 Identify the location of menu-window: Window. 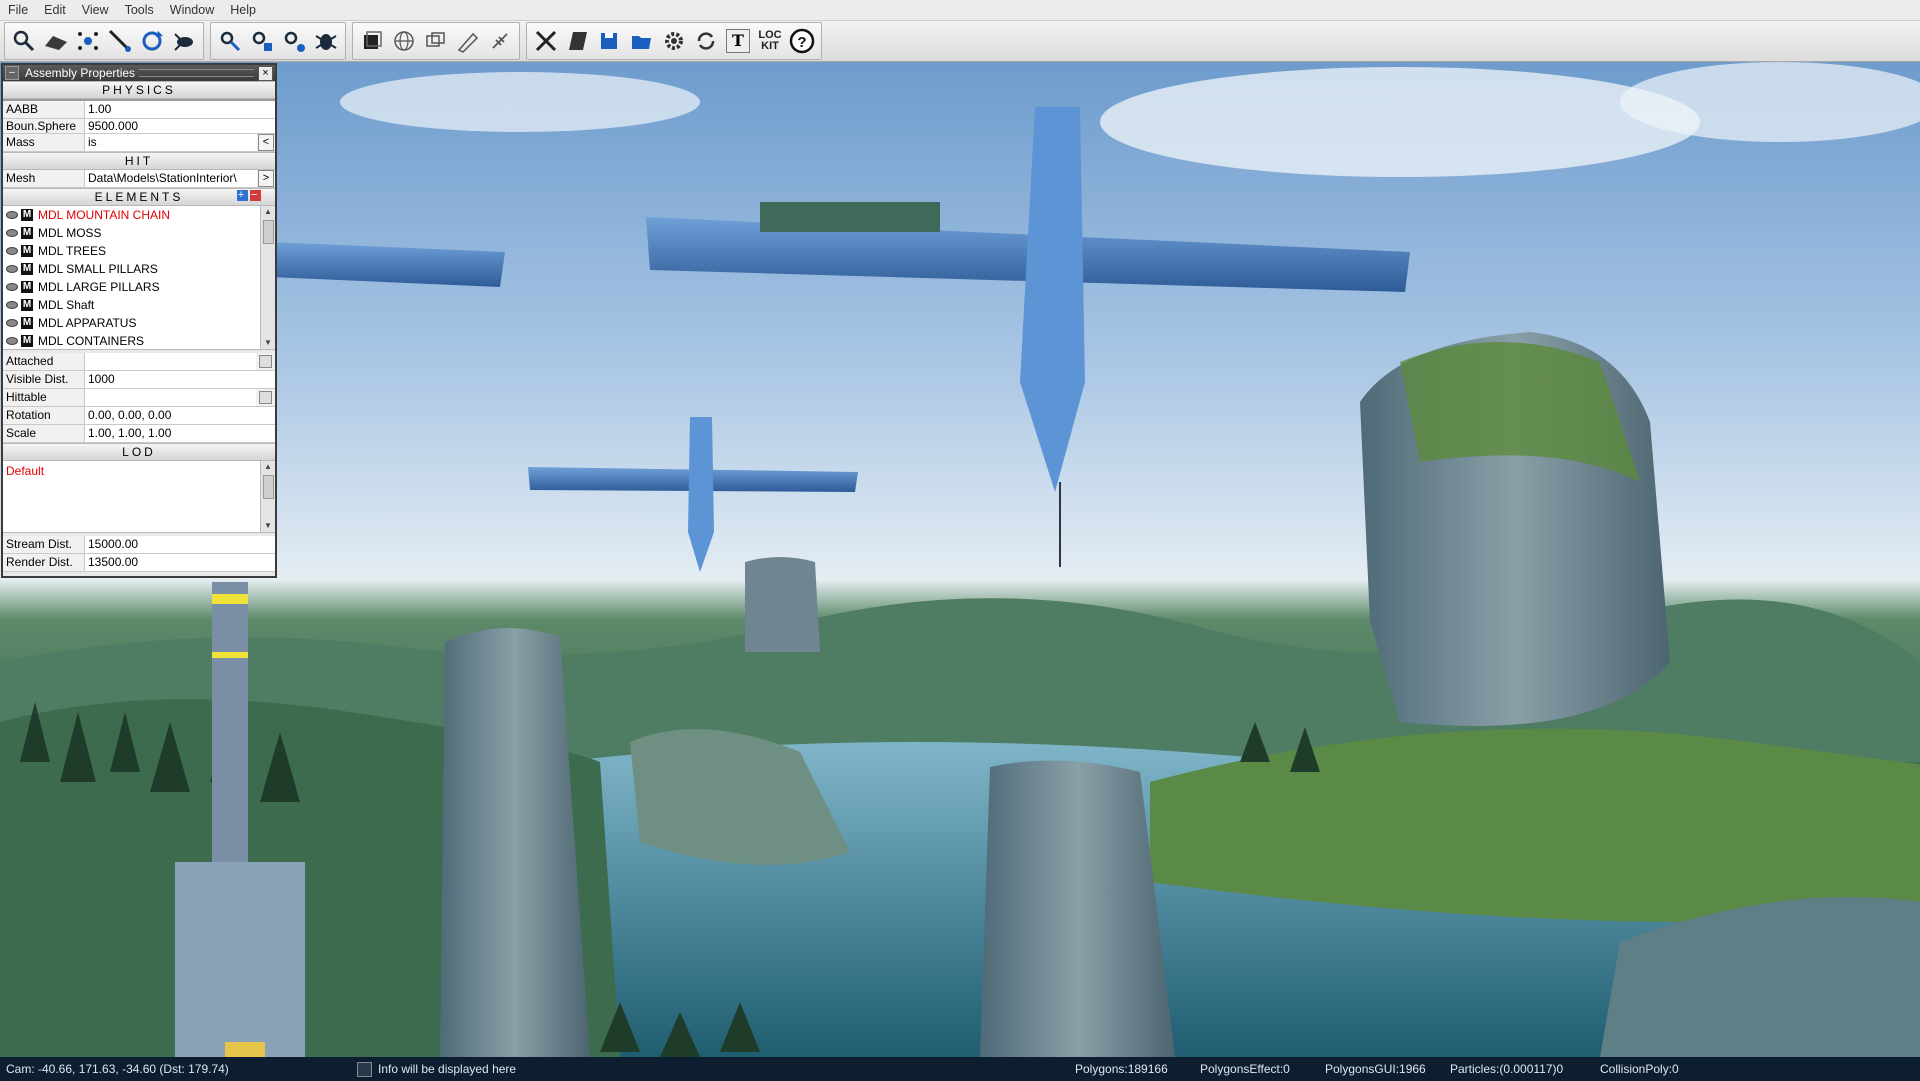
(192, 10).